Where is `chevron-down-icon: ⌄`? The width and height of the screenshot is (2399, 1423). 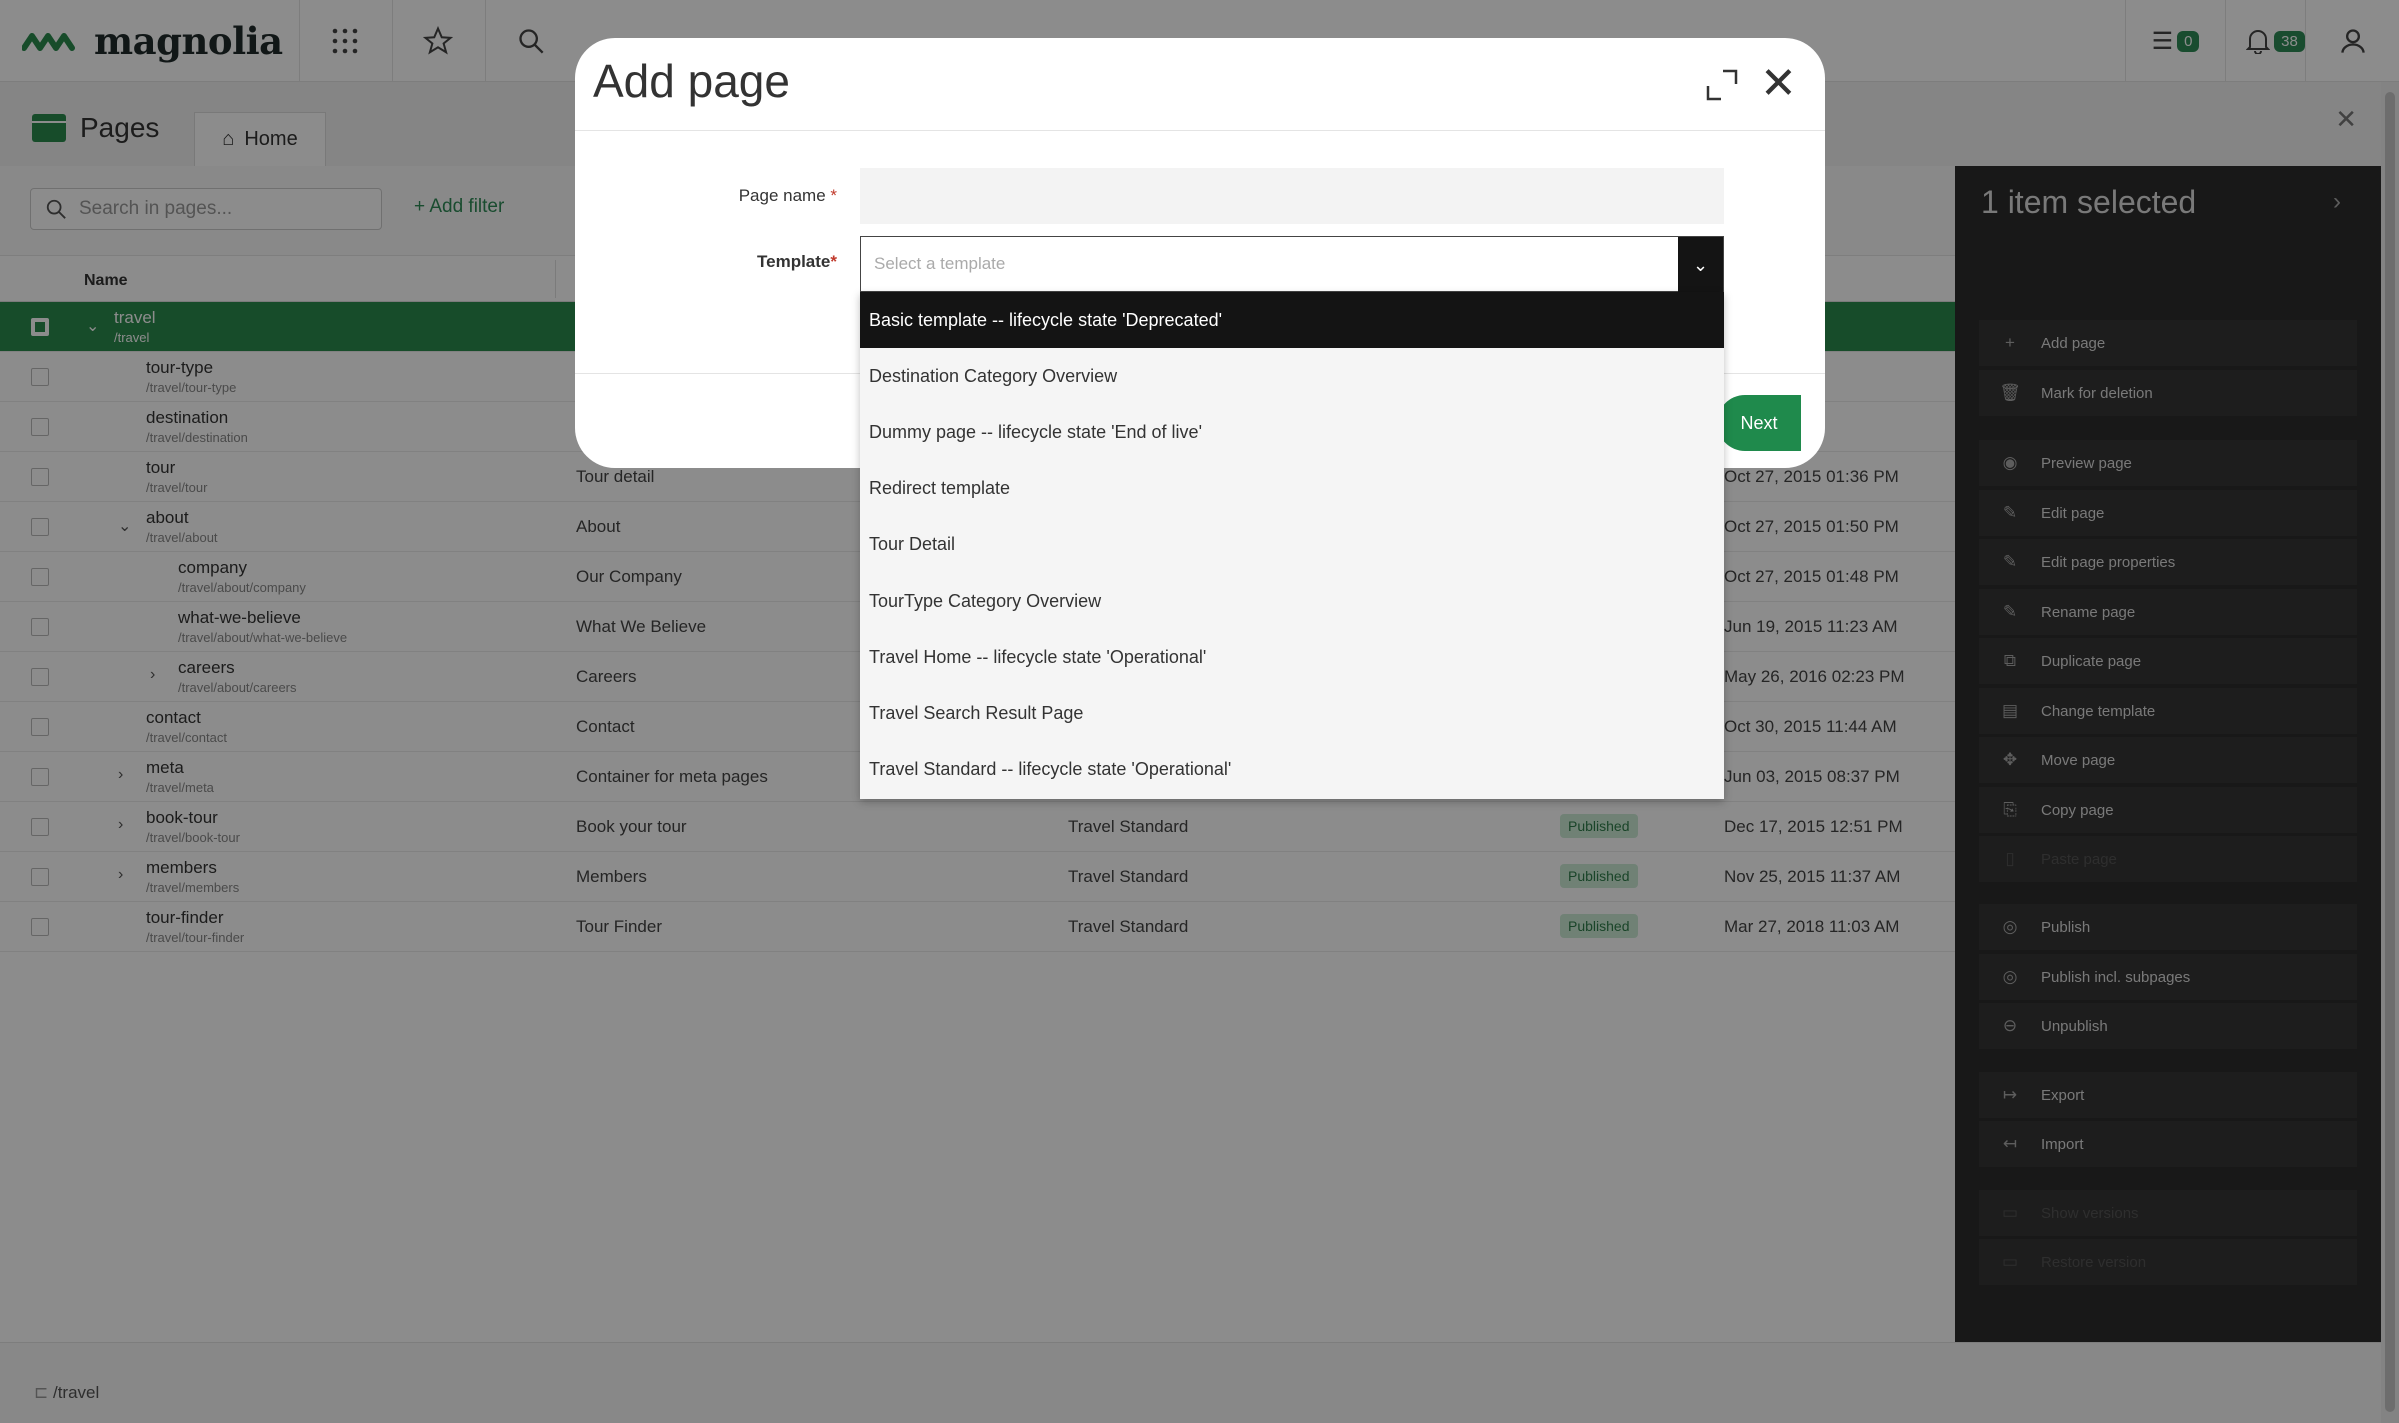
chevron-down-icon: ⌄ is located at coordinates (1700, 265).